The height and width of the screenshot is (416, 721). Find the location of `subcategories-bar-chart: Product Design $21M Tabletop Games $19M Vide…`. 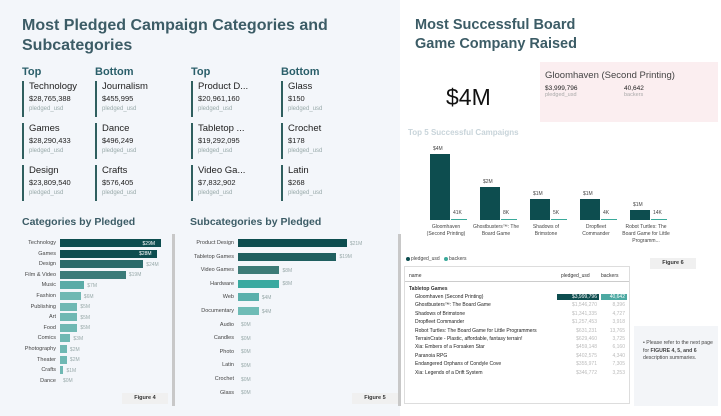

subcategories-bar-chart: Product Design $21M Tabletop Games $19M Vide… is located at coordinates (289, 321).